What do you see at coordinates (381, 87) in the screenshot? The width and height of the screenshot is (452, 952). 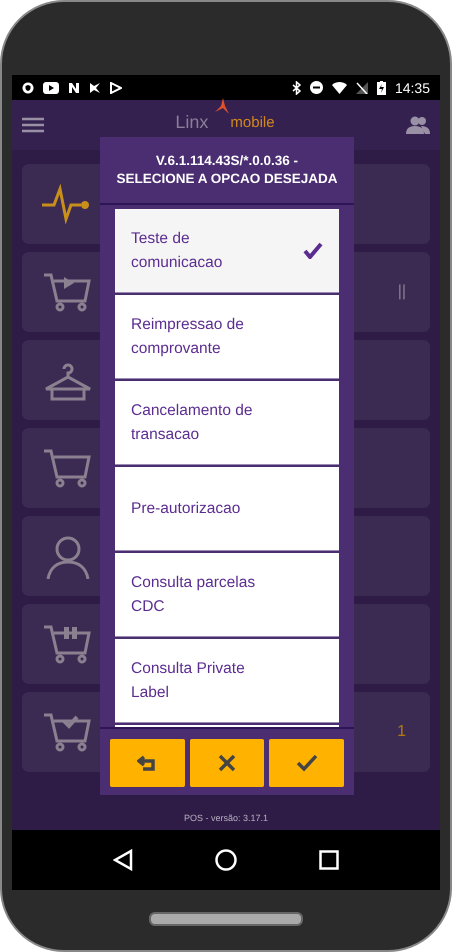 I see `battery-icon` at bounding box center [381, 87].